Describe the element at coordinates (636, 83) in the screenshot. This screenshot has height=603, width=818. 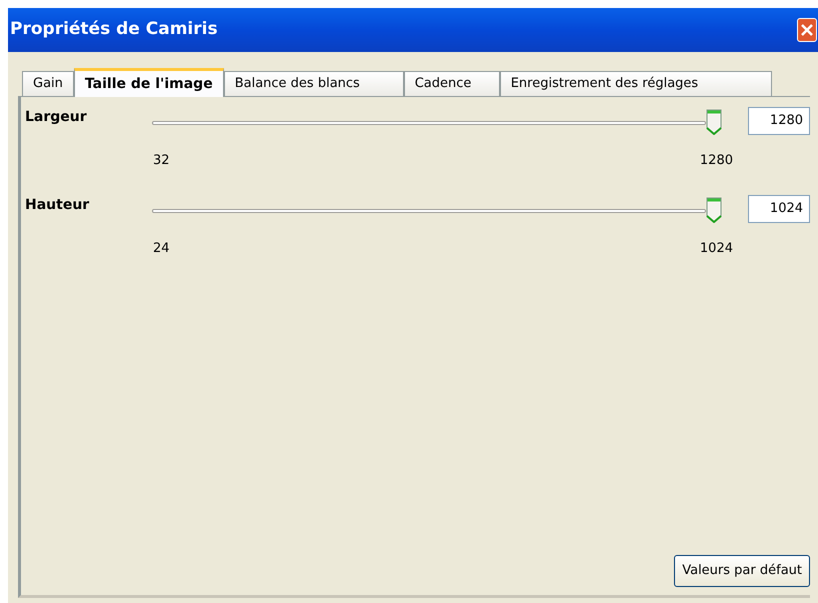
I see `tab: Enregistrement des réglages` at that location.